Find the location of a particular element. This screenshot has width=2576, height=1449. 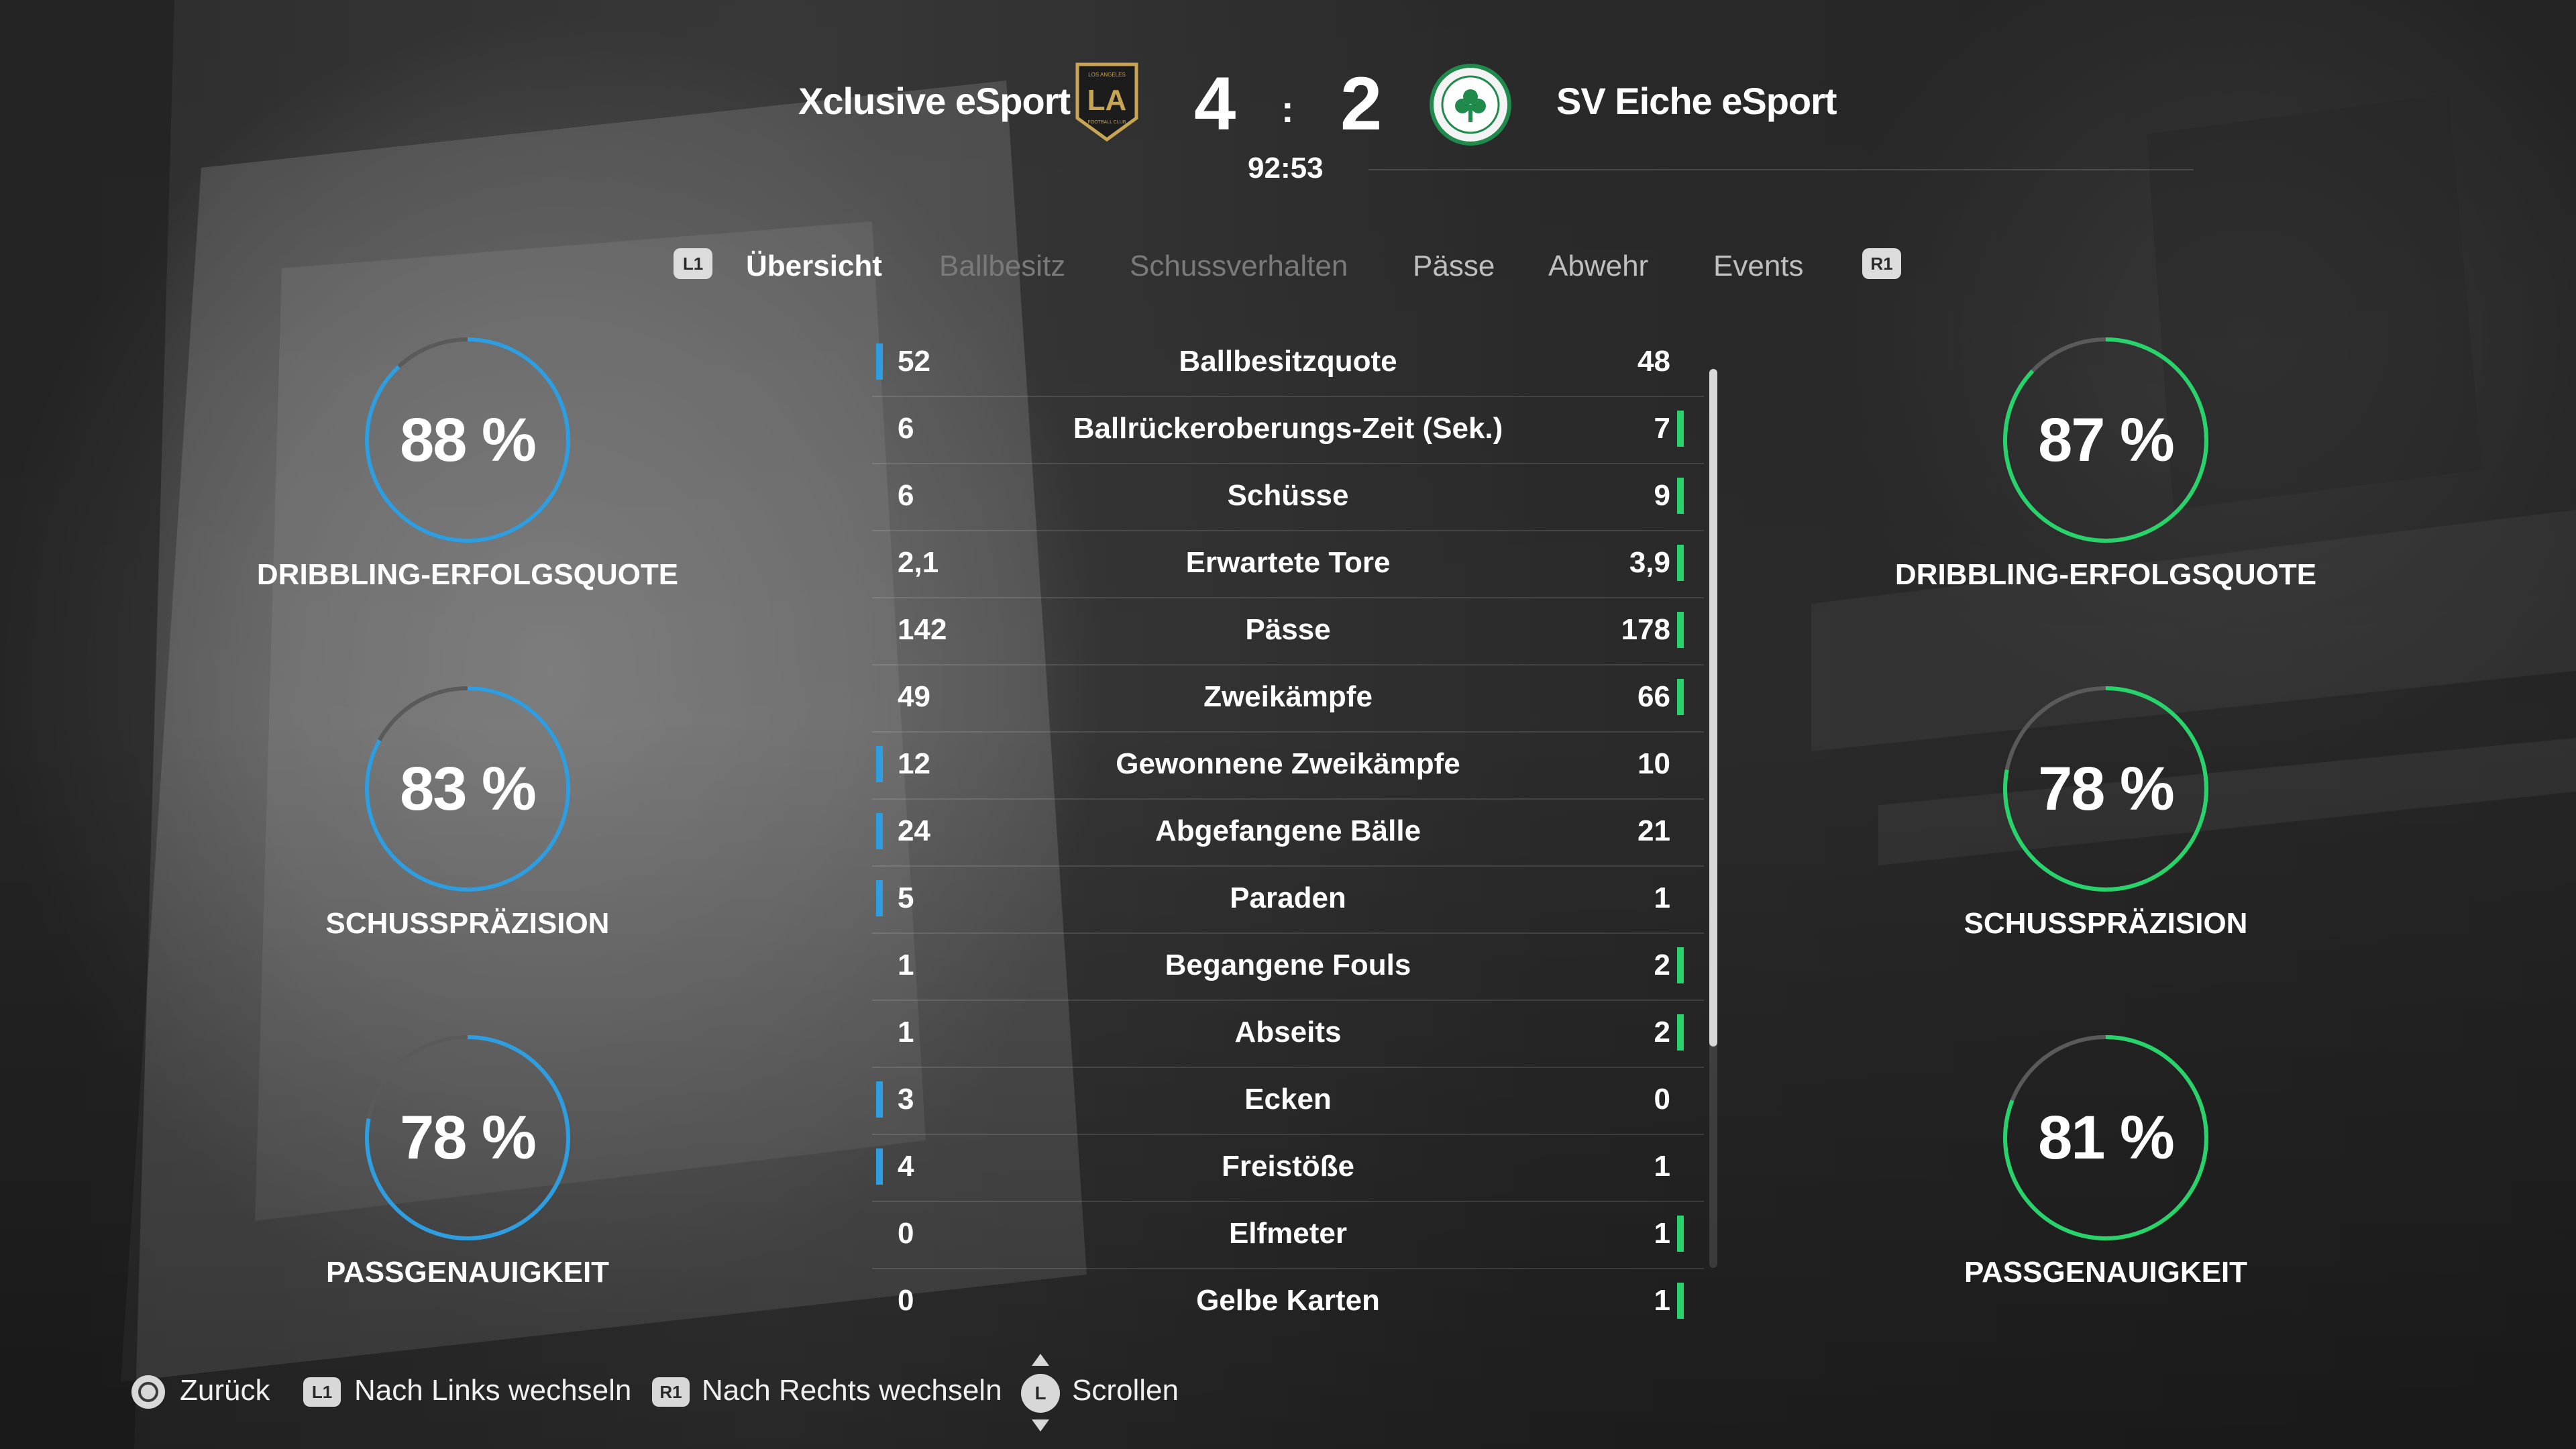

home-ring-shot-accuracy: 83 % is located at coordinates (467, 789).